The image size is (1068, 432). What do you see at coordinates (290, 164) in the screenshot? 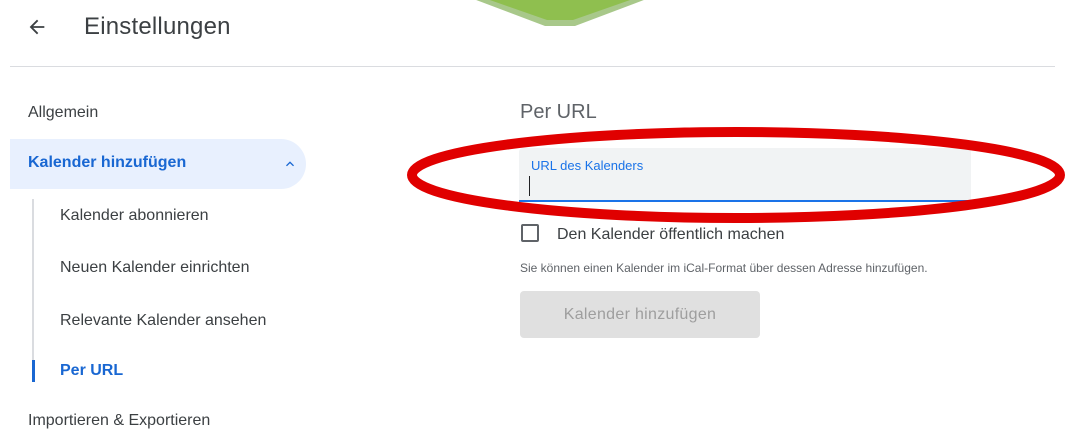
I see `chevron-up-icon` at bounding box center [290, 164].